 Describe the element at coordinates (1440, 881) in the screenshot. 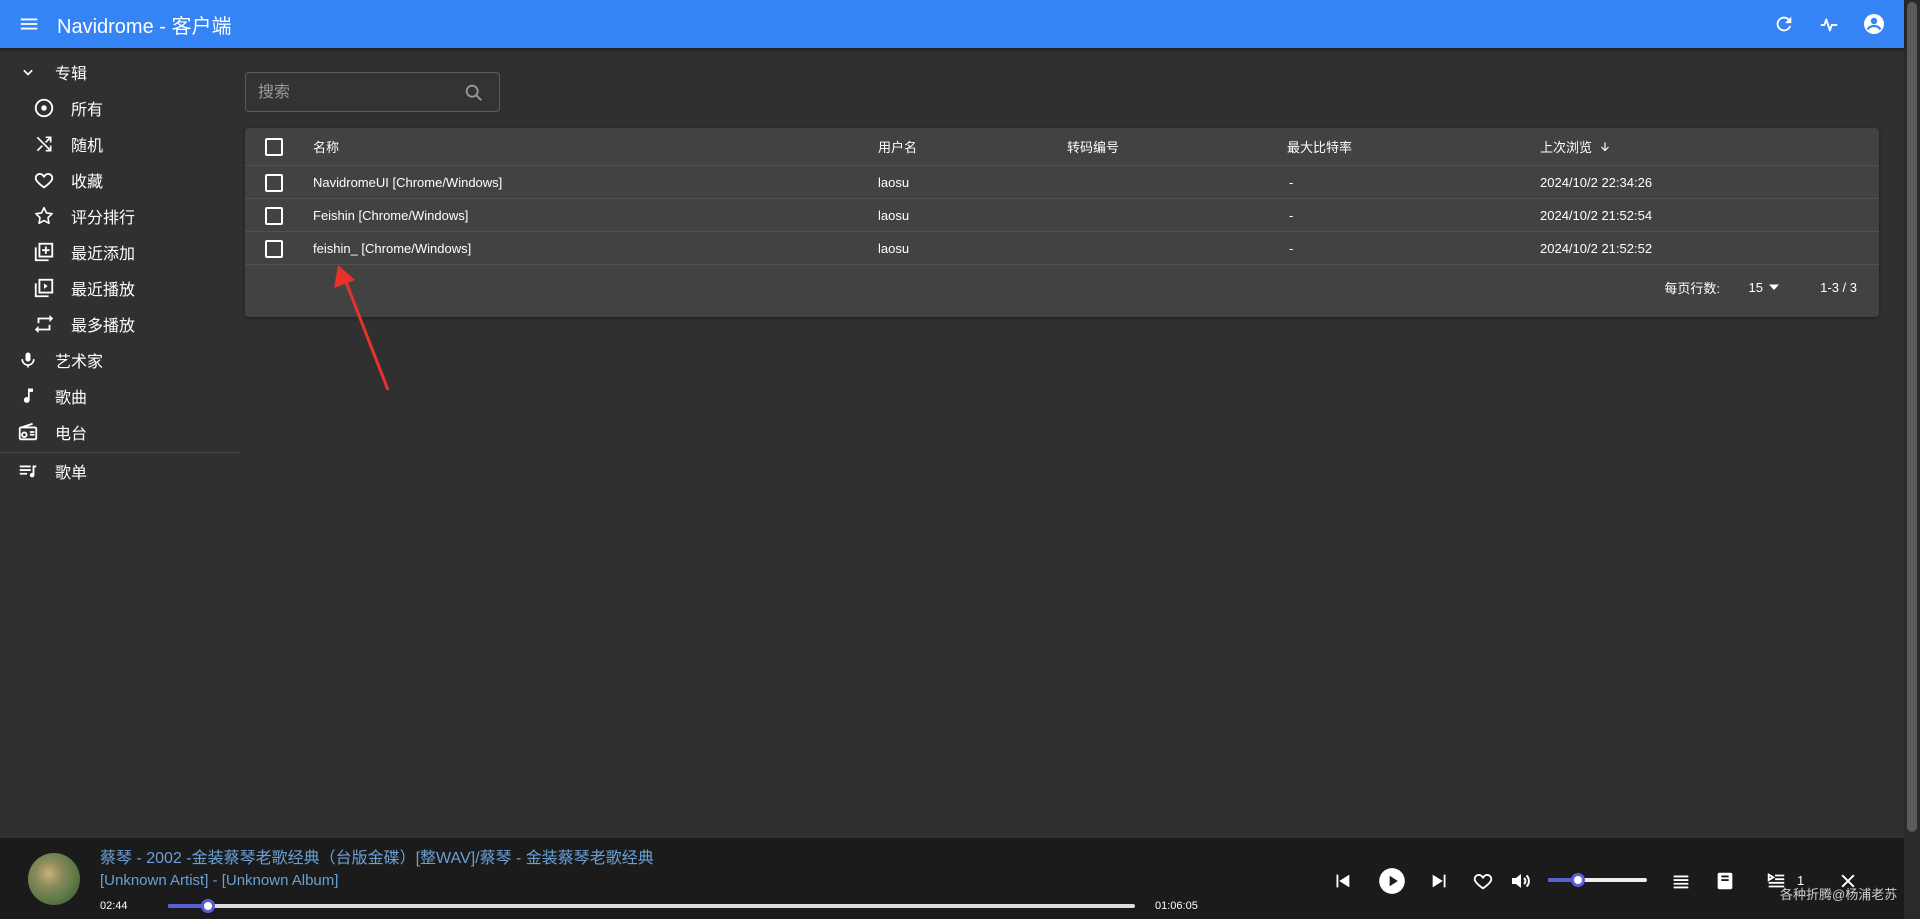

I see `skip-next-icon` at that location.